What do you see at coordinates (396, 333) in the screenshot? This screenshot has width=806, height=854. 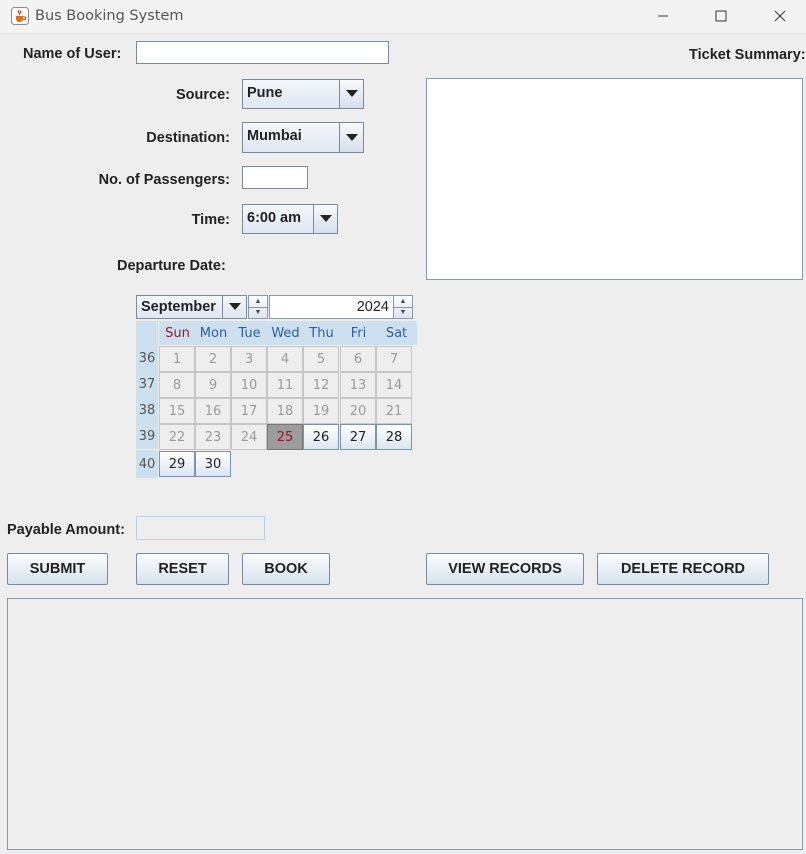 I see `weekday-header: Sat` at bounding box center [396, 333].